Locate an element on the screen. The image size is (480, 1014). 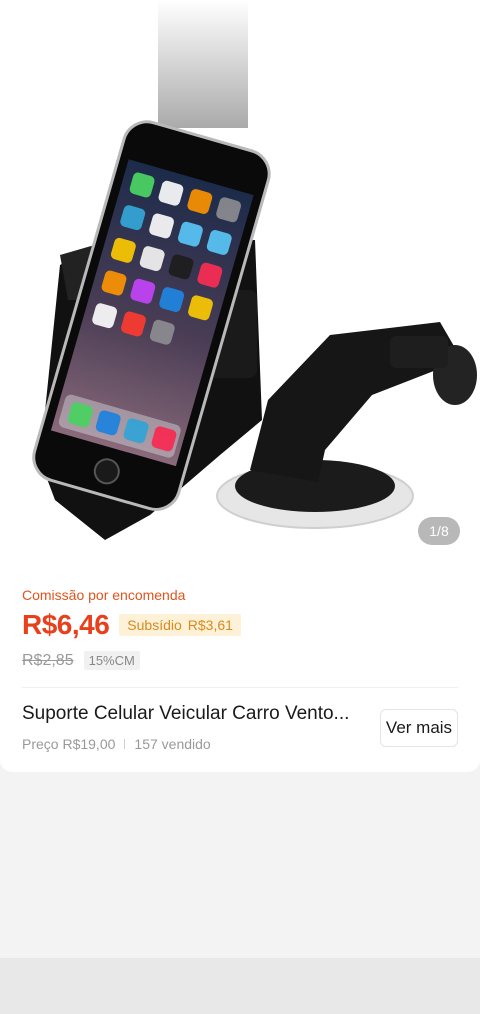
commission-price-row: R$6,46 Subsídio R$3,61 is located at coordinates (131, 625).